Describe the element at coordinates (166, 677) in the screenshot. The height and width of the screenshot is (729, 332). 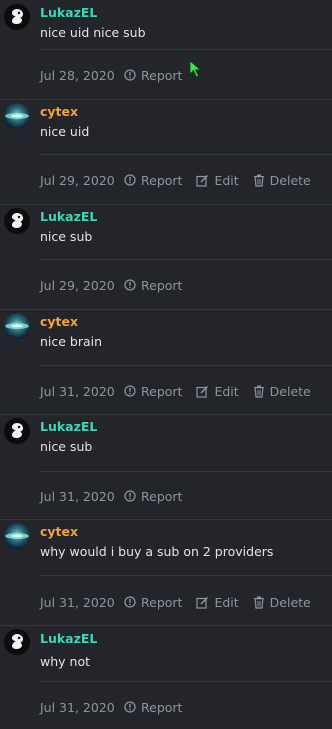
I see `comment-post: LukazEL why not Jul 31, 2020 Report` at that location.